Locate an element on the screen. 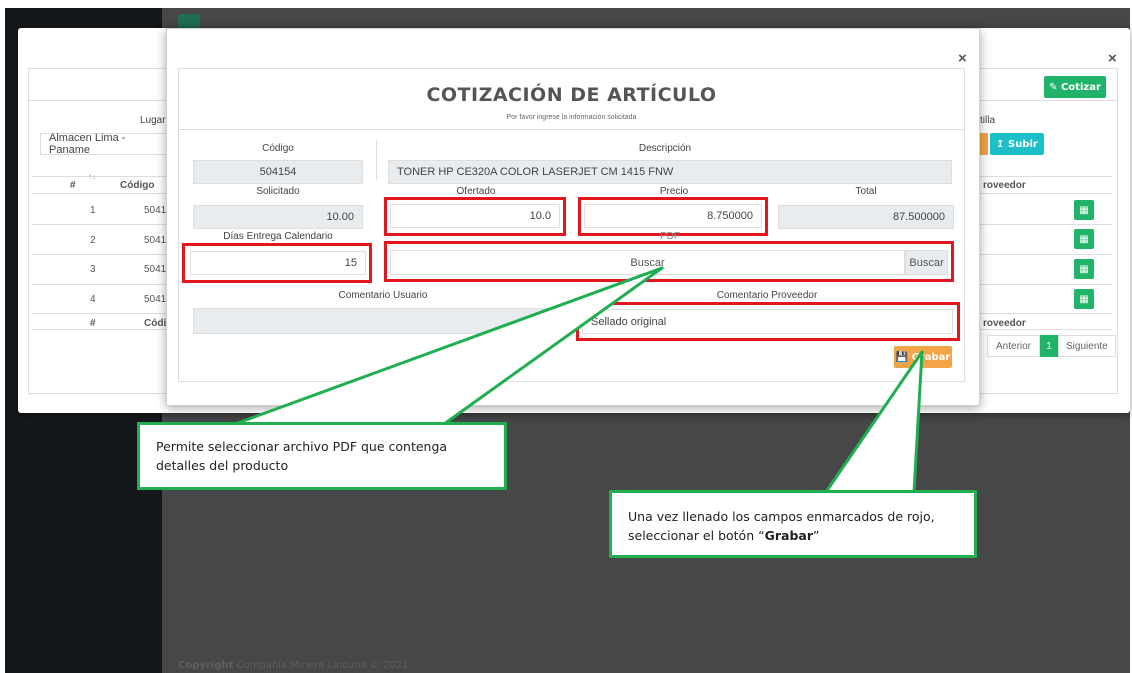  grabar-callout-pointer is located at coordinates (874, 422).